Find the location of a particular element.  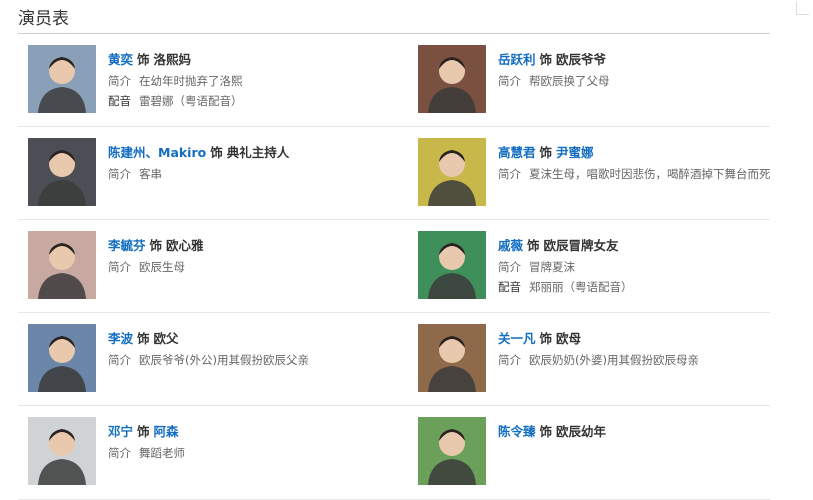

cast-detail-line: 简介 欧辰爷爷(外公)用其假扮欧辰父亲 is located at coordinates (253, 360).